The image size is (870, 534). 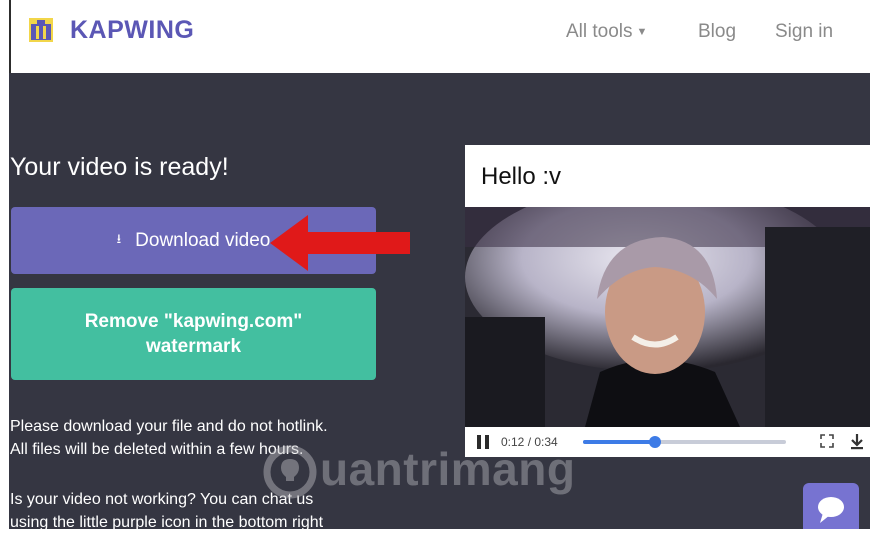 What do you see at coordinates (340, 243) in the screenshot?
I see `red-arrow-annotation` at bounding box center [340, 243].